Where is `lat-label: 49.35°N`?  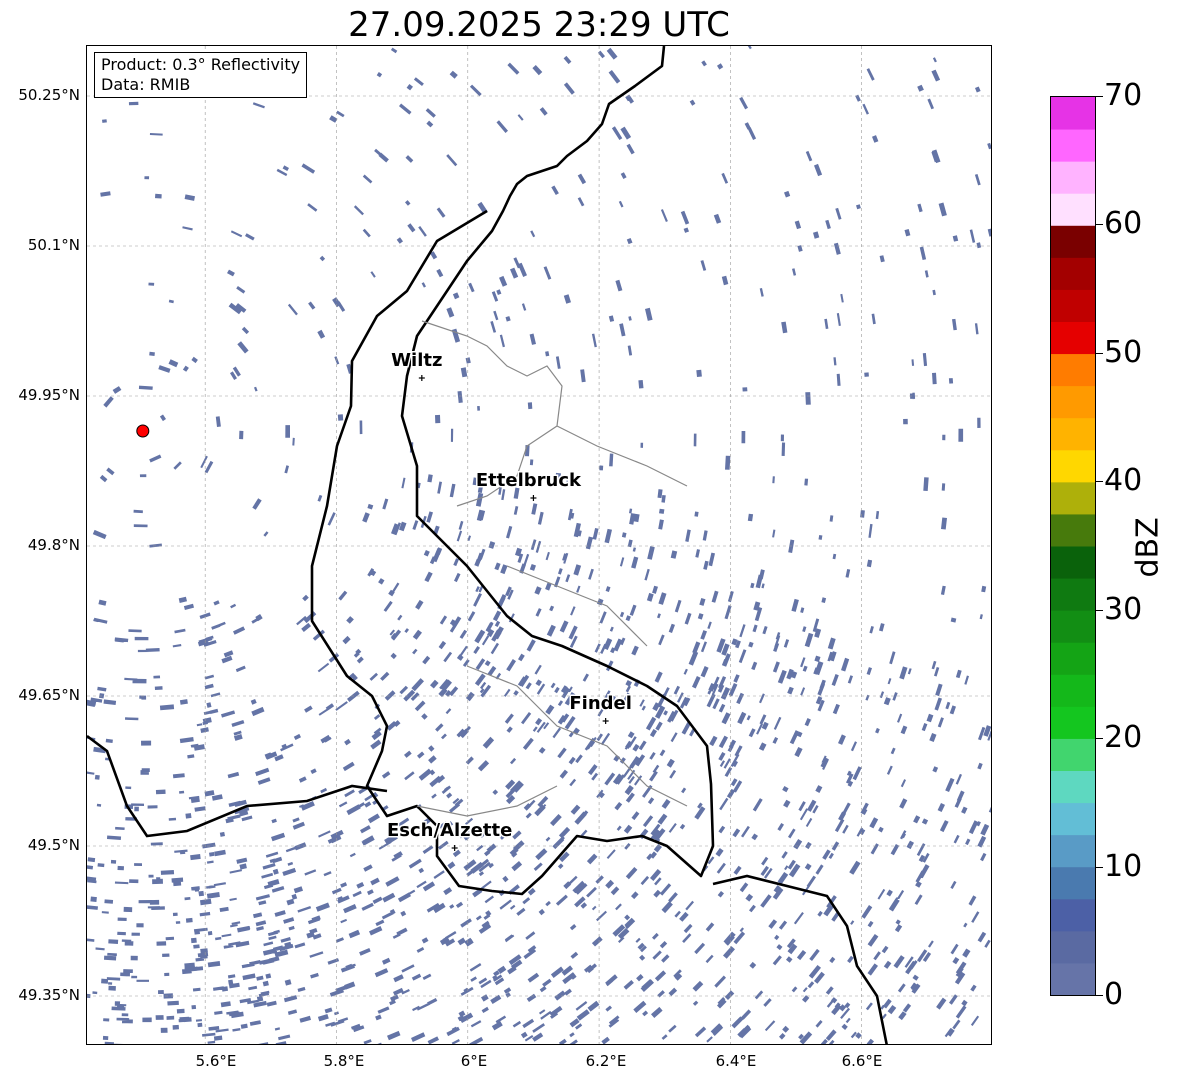
lat-label: 49.35°N is located at coordinates (49, 995).